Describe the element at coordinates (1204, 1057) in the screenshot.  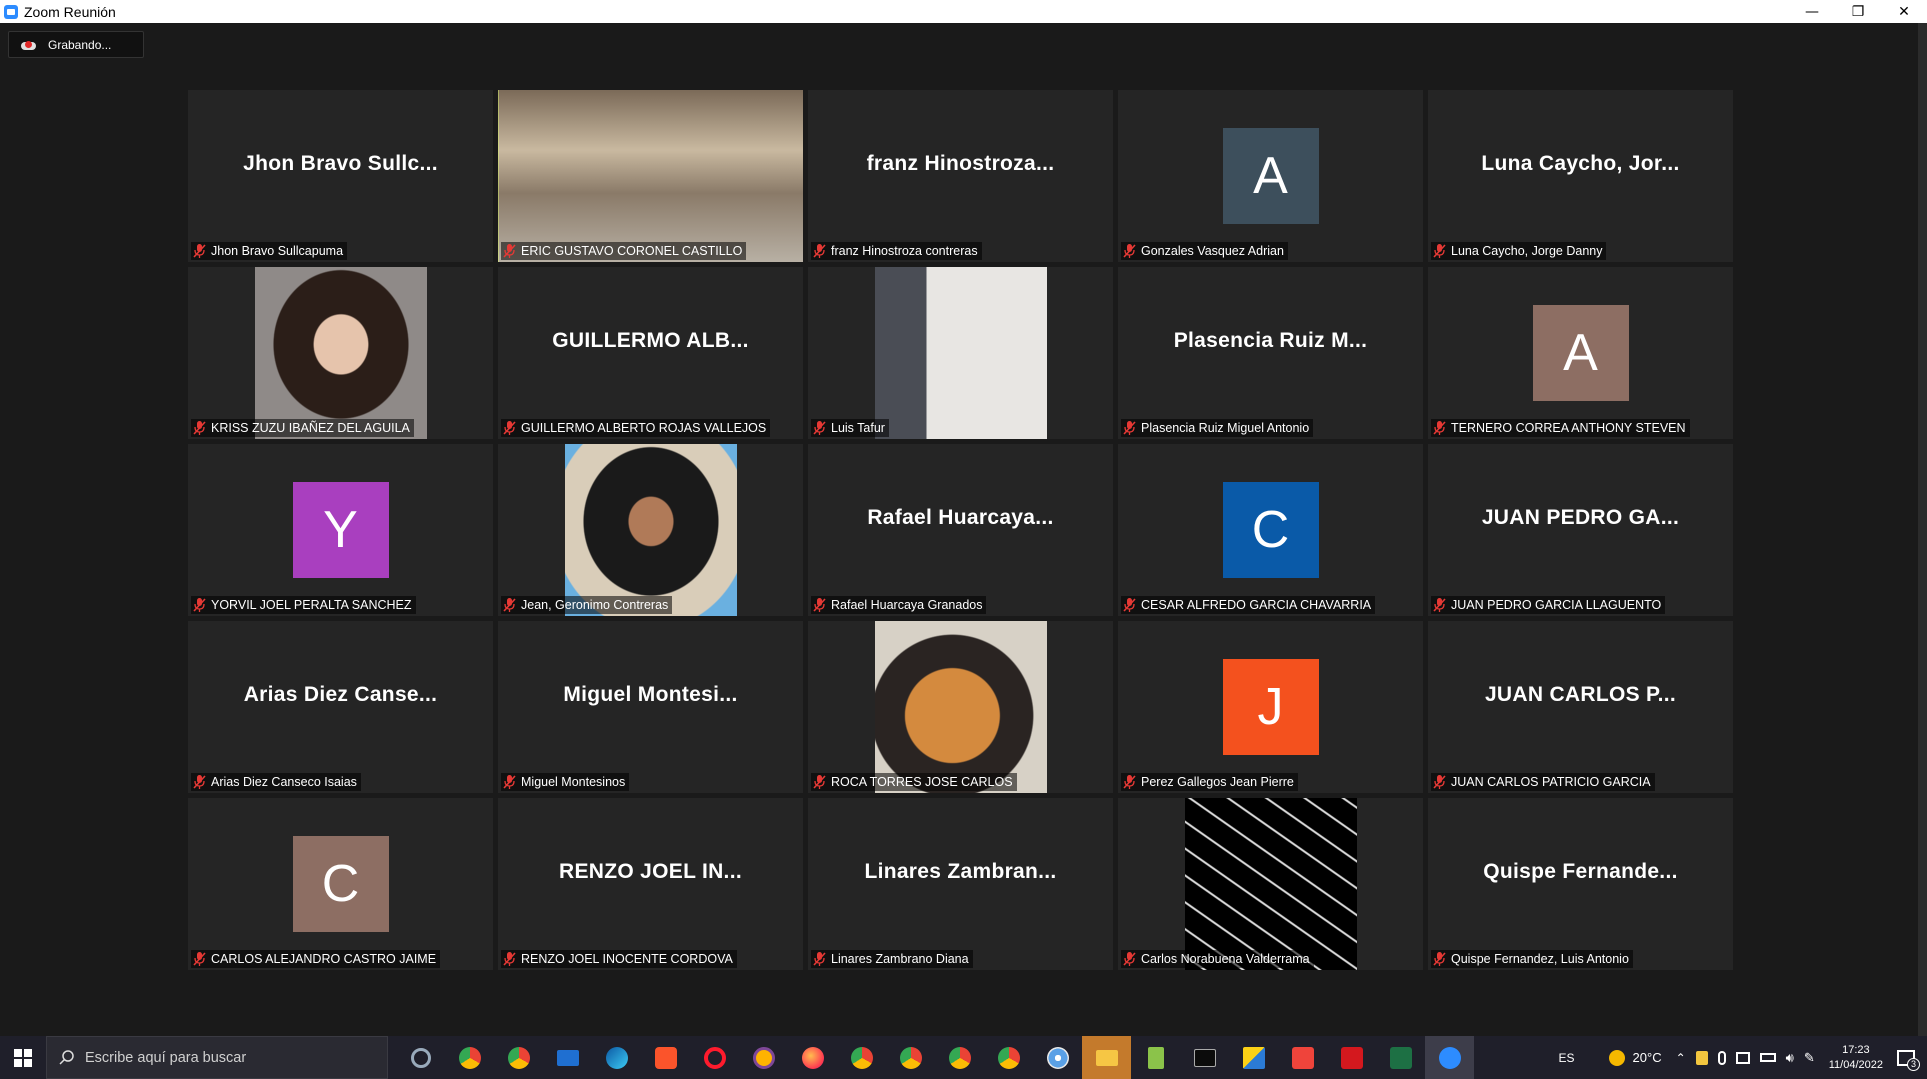
I see `terminal-icon` at that location.